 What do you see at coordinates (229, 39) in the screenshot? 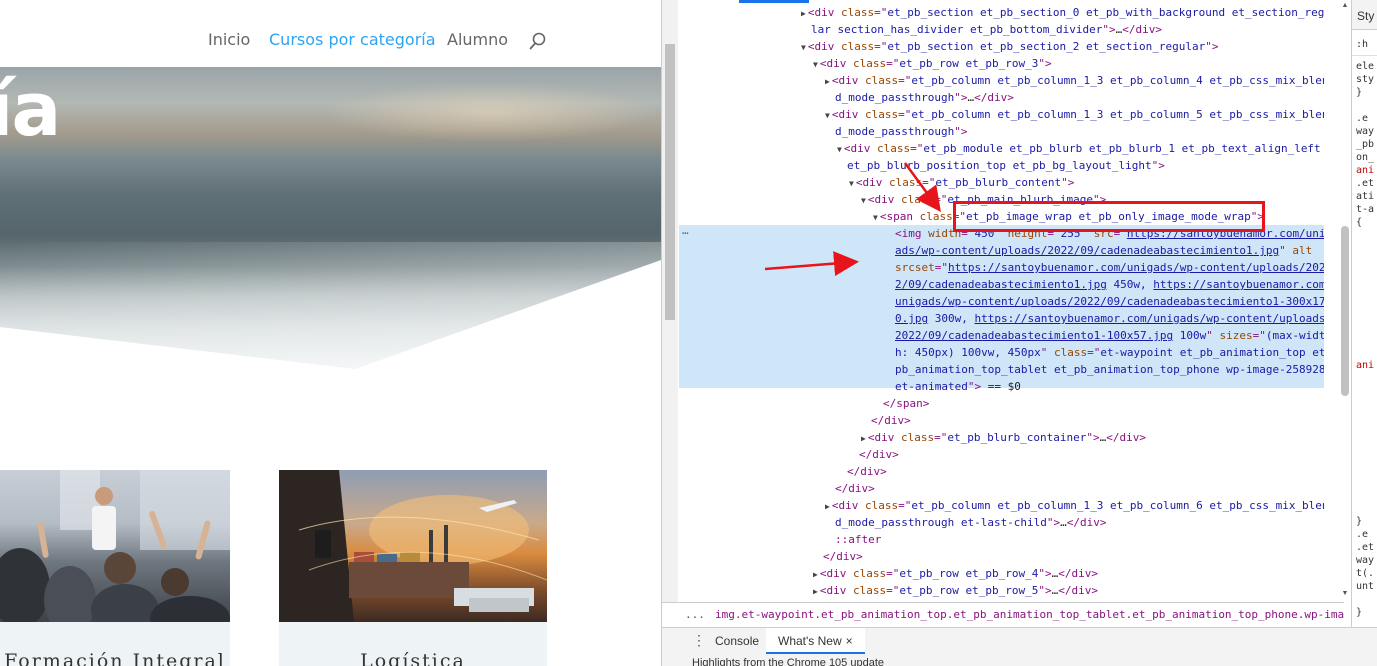
I see `nav-link-inicio: Inicio` at bounding box center [229, 39].